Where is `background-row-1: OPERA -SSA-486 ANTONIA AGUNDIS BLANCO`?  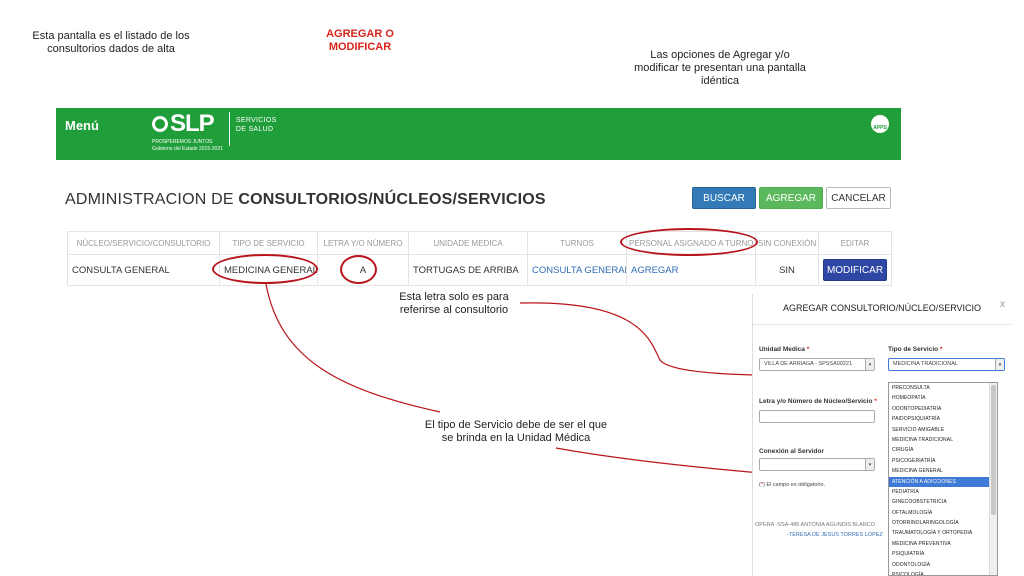 background-row-1: OPERA -SSA-486 ANTONIA AGUNDIS BLANCO is located at coordinates (815, 525).